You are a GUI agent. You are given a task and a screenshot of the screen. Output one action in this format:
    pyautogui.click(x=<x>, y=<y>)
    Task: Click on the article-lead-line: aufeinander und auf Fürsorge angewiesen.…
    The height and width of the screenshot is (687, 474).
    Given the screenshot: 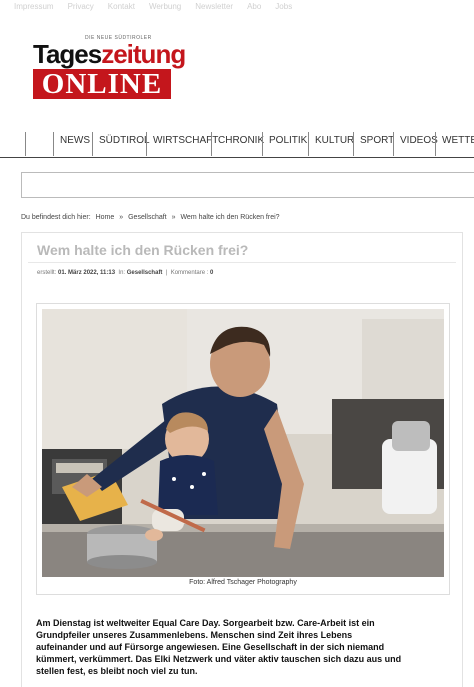 What is the action you would take?
    pyautogui.click(x=210, y=647)
    